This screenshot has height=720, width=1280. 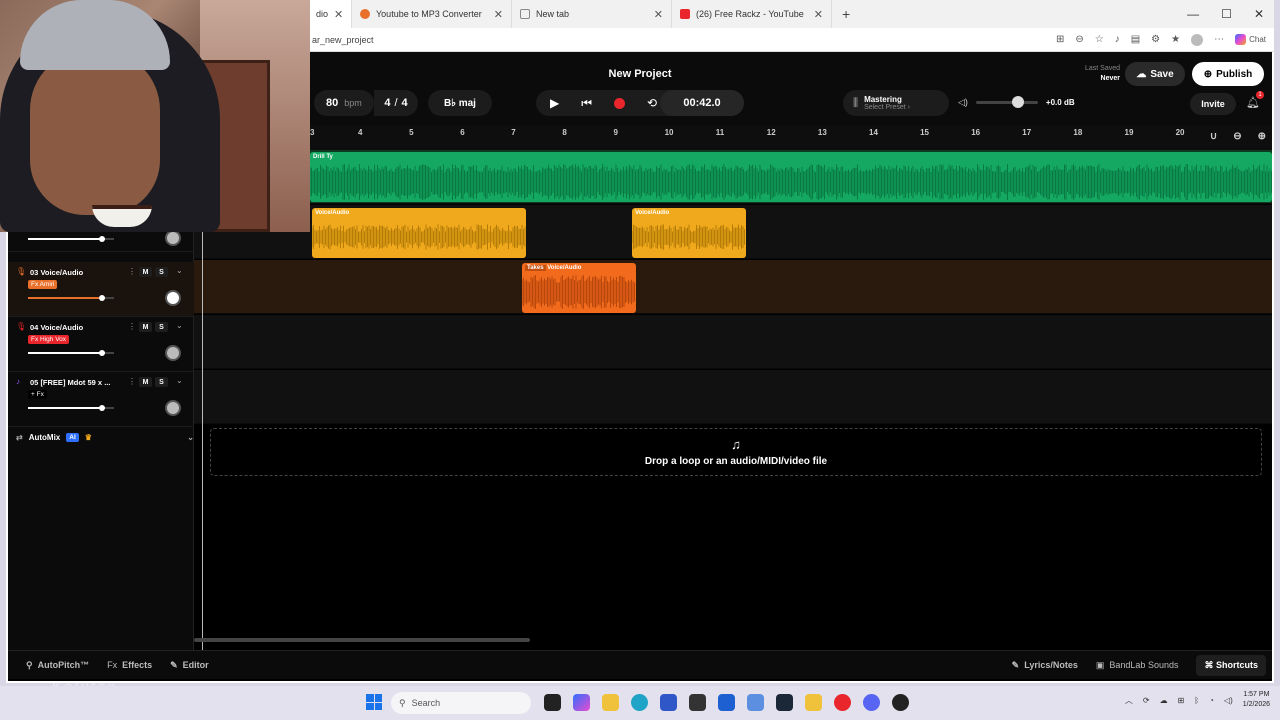 What do you see at coordinates (1117, 39) in the screenshot?
I see `mic-icon: ♪` at bounding box center [1117, 39].